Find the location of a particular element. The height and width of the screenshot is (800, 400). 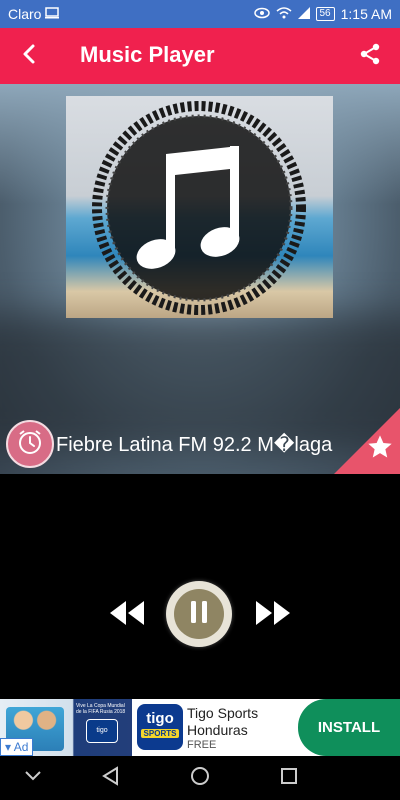

status-bar: Claro 56 1:15 AM is located at coordinates (200, 14).